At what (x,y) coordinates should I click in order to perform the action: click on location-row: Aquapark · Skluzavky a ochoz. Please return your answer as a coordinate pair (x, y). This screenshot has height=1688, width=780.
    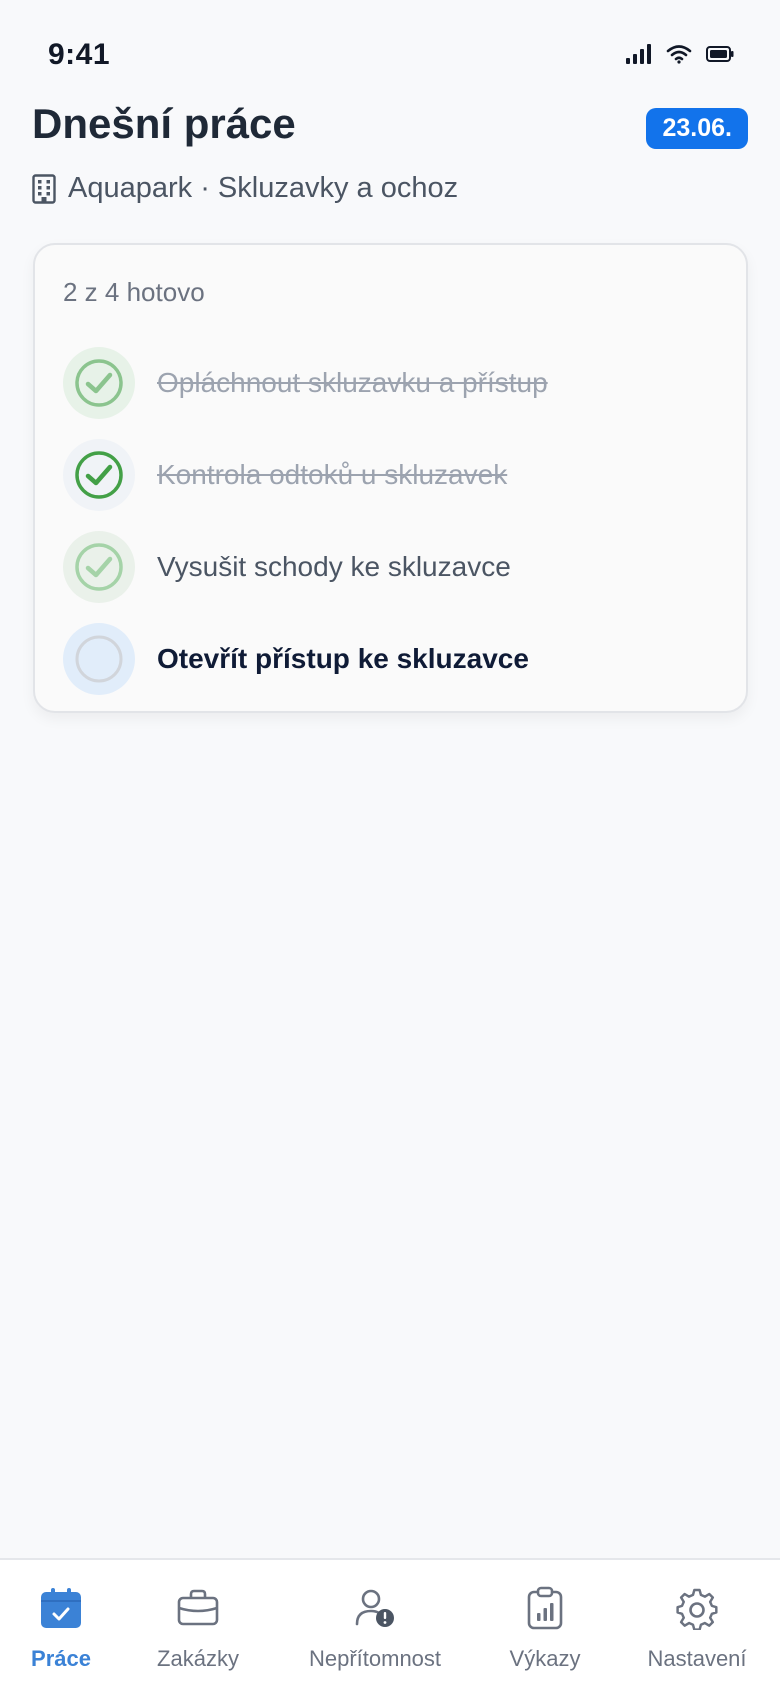
    Looking at the image, I should click on (245, 188).